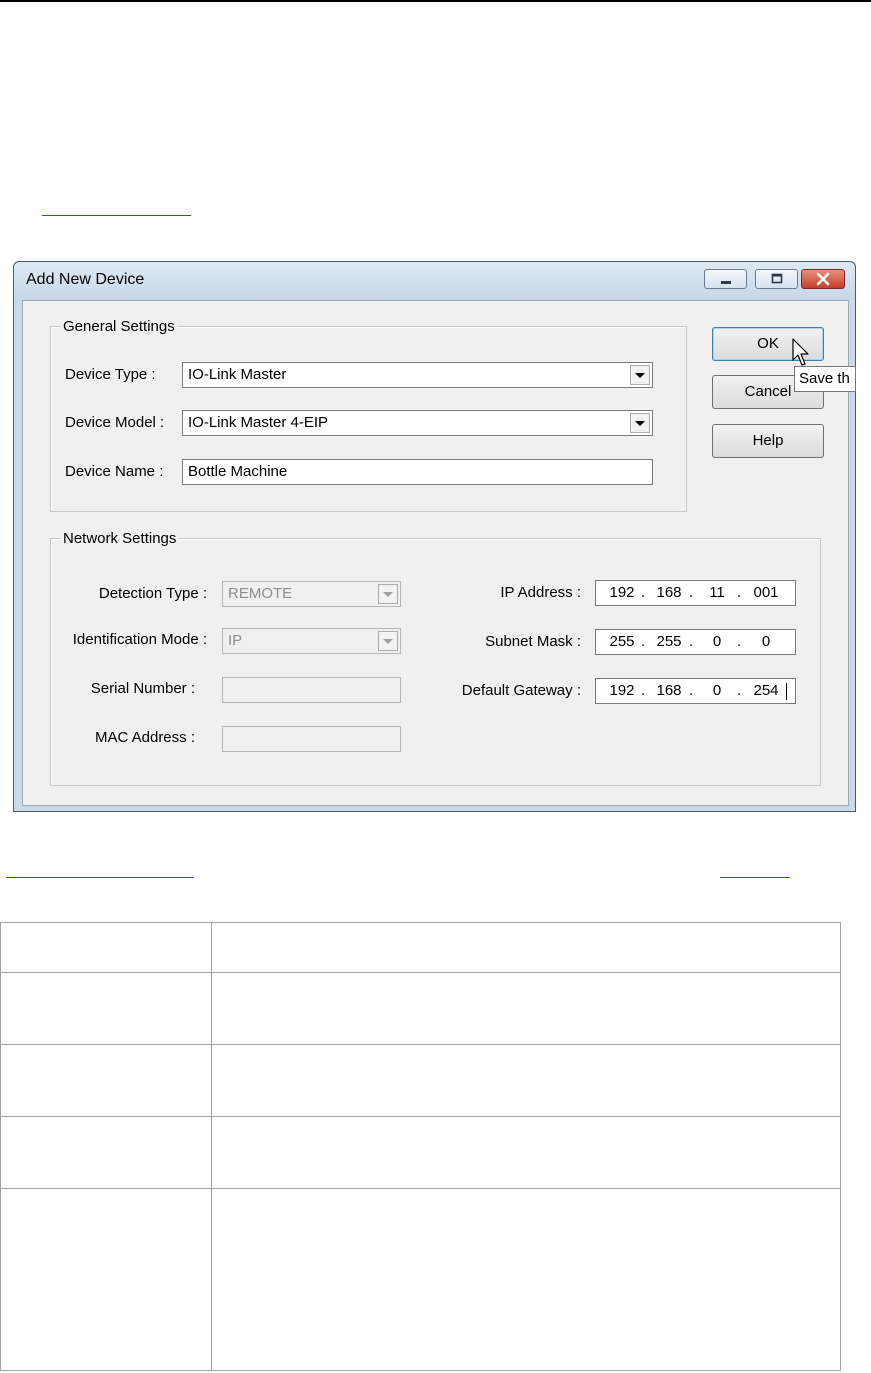 This screenshot has height=1373, width=871. Describe the element at coordinates (211, 1146) in the screenshot. I see `table-column-divider` at that location.